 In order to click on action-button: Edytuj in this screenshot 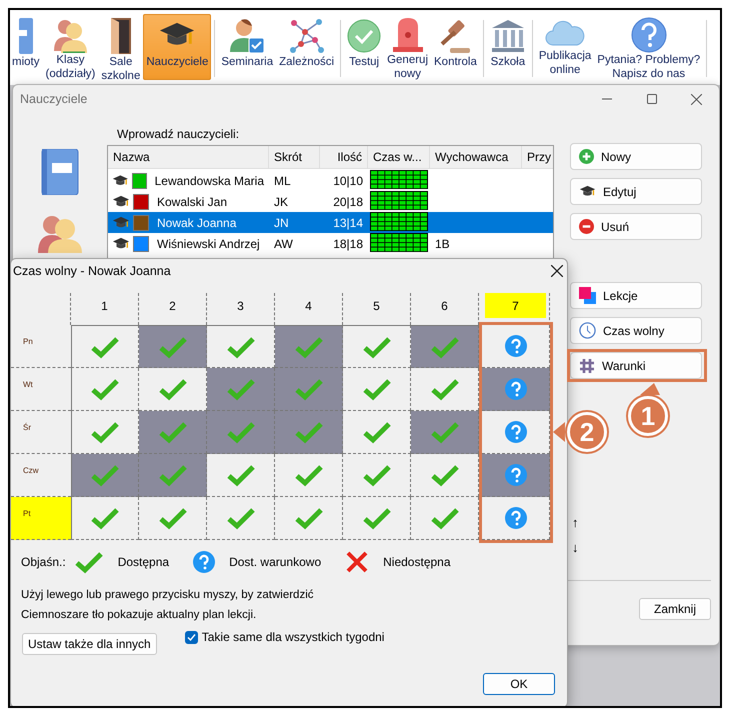, I will do `click(636, 191)`.